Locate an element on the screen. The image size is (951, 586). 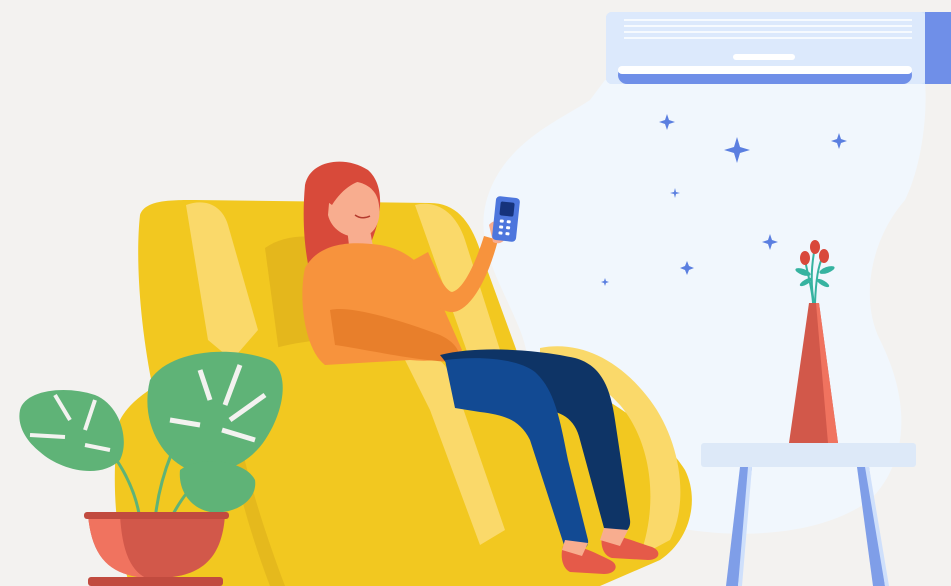
air-conditioner-icon is located at coordinates (778, 48).